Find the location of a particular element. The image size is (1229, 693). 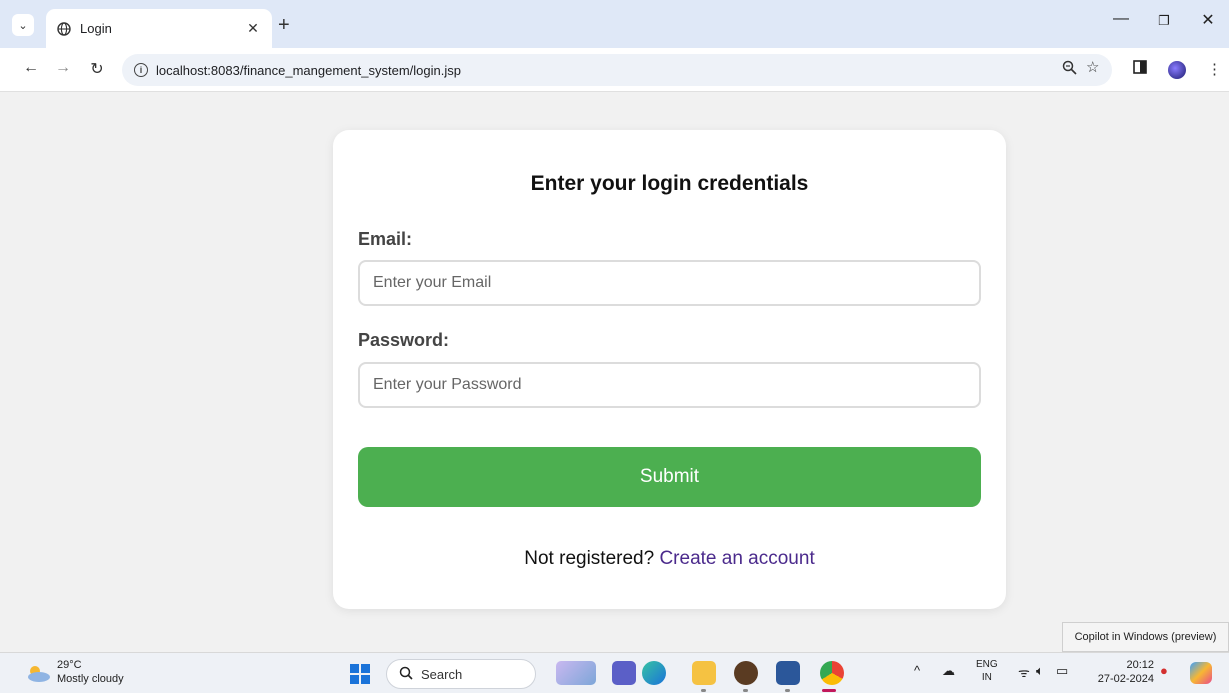

taskbar-search: Search is located at coordinates (461, 674).